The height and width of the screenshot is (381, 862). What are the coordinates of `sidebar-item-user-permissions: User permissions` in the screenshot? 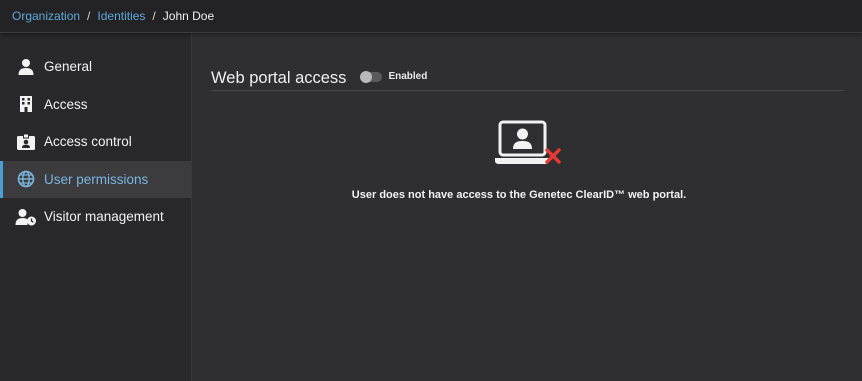 It's located at (95, 179).